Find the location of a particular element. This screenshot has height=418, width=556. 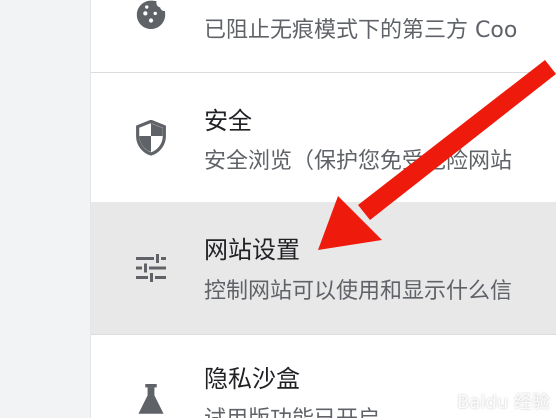

watermark-text: Baidu 经验 is located at coordinates (503, 402).